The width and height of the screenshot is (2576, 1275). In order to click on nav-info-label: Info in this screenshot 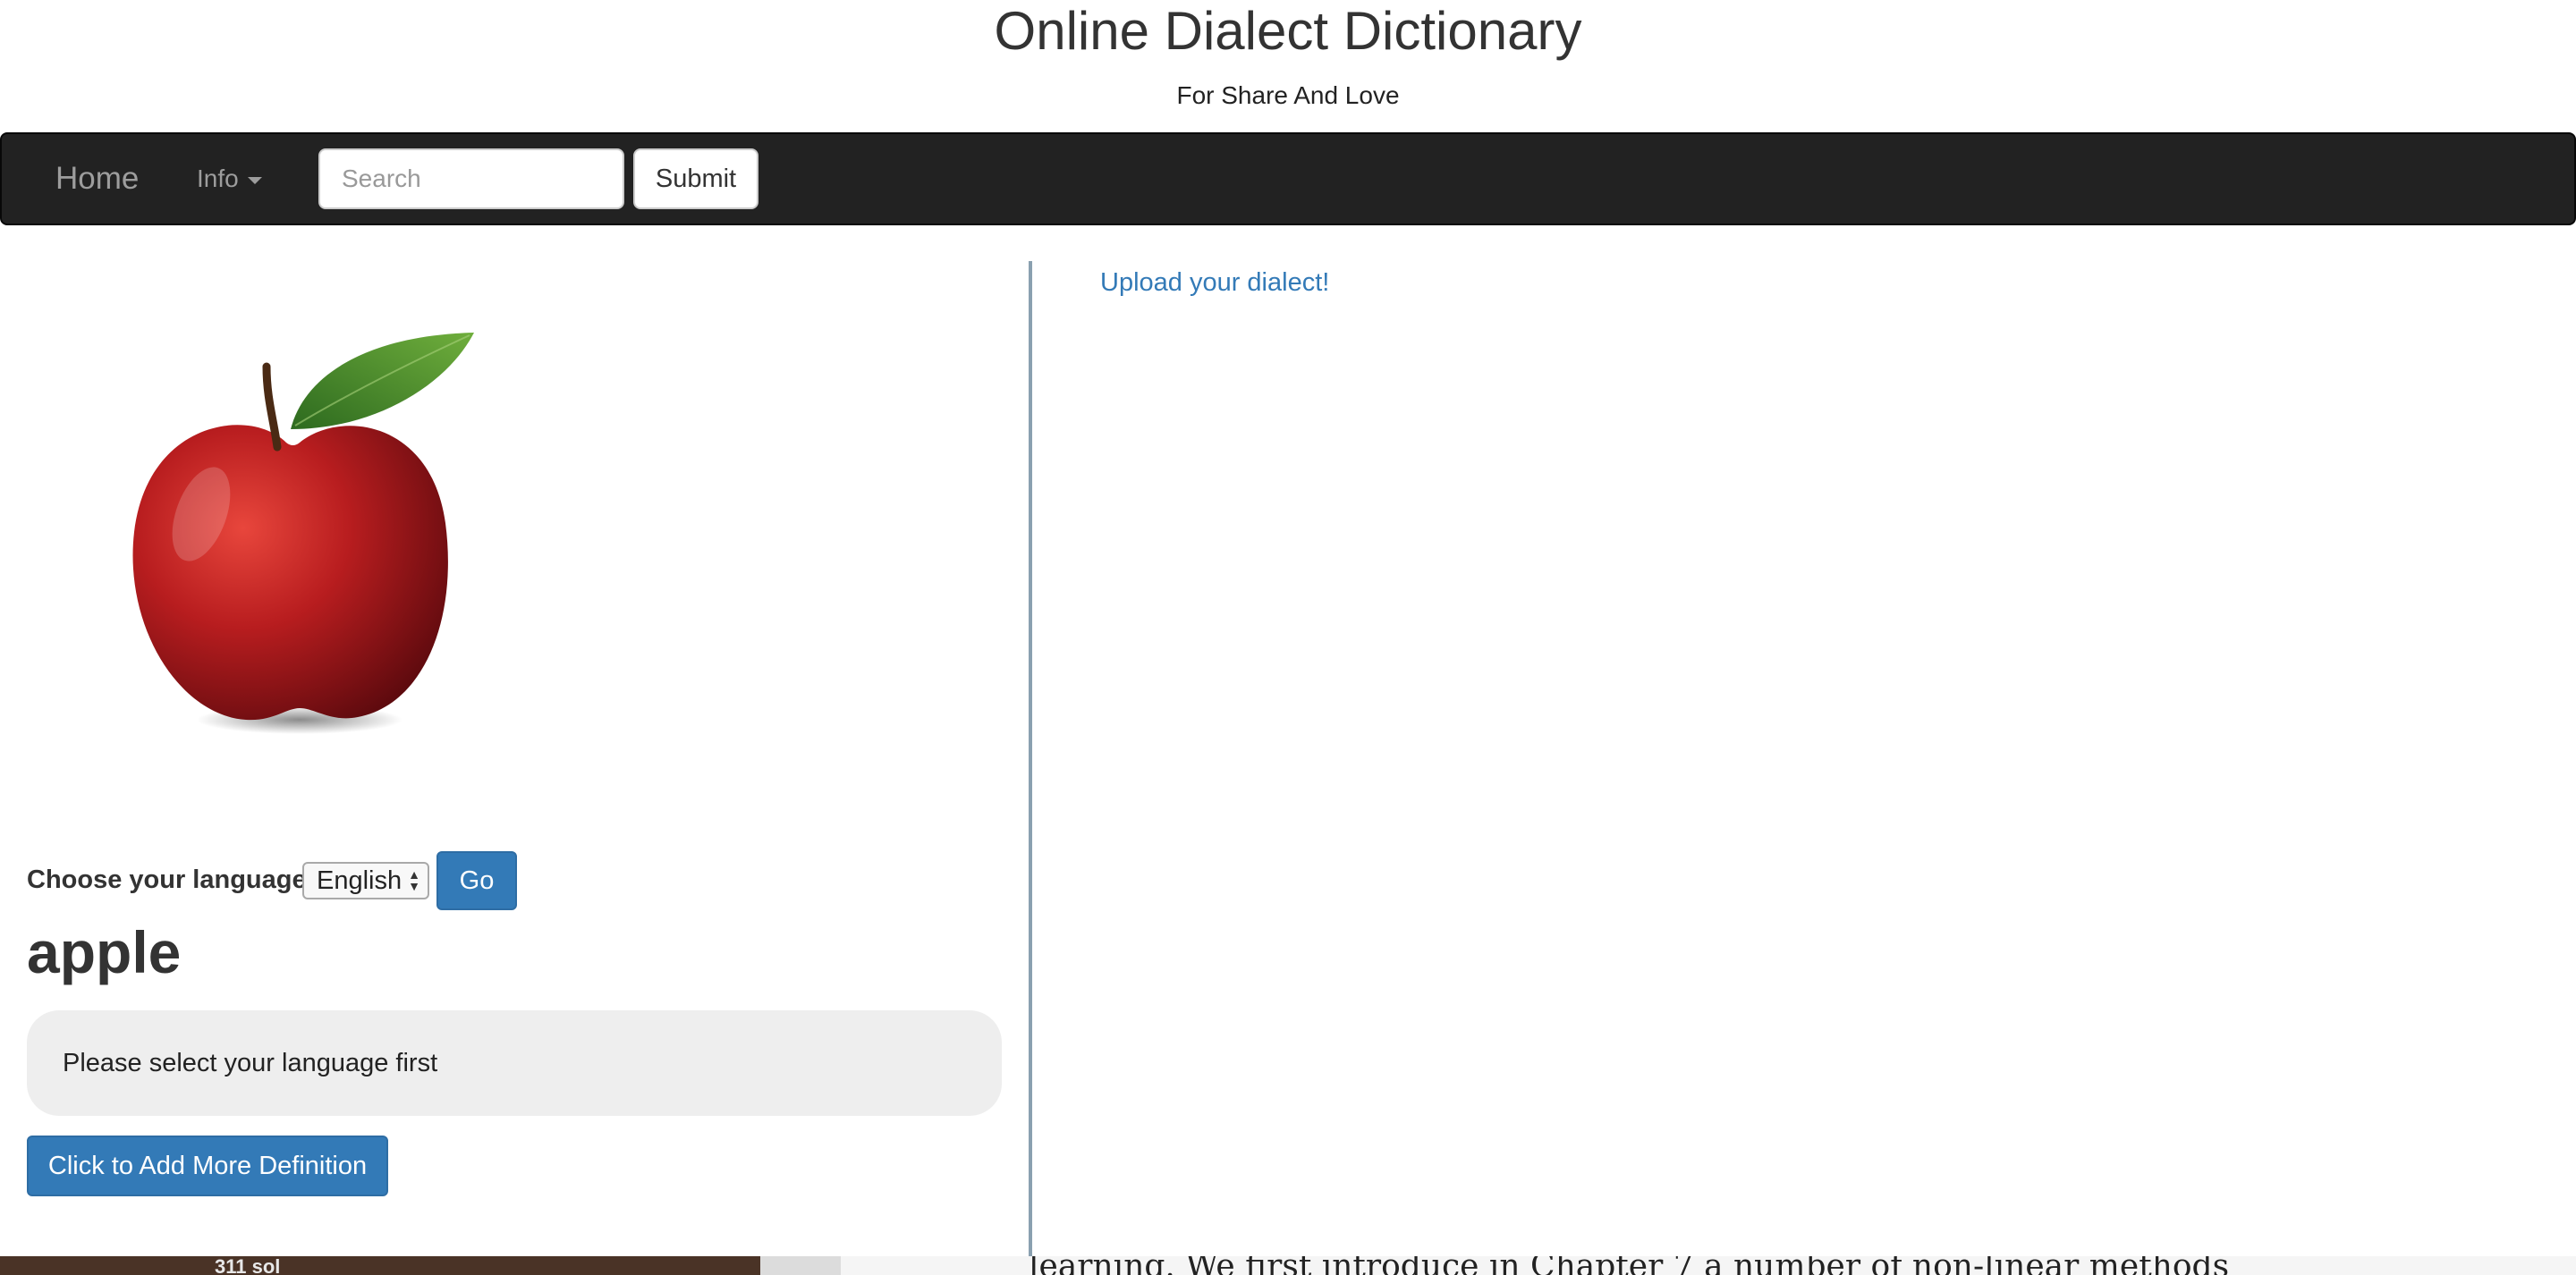, I will do `click(218, 178)`.